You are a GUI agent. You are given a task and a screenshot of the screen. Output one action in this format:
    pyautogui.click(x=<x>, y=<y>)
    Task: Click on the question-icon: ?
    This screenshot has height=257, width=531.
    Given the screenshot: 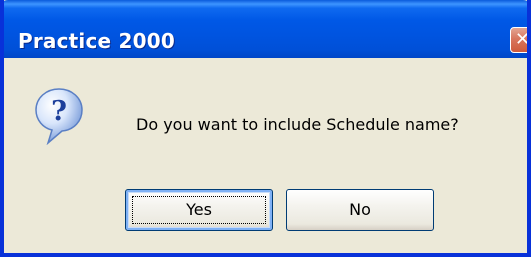 What is the action you would take?
    pyautogui.click(x=59, y=116)
    